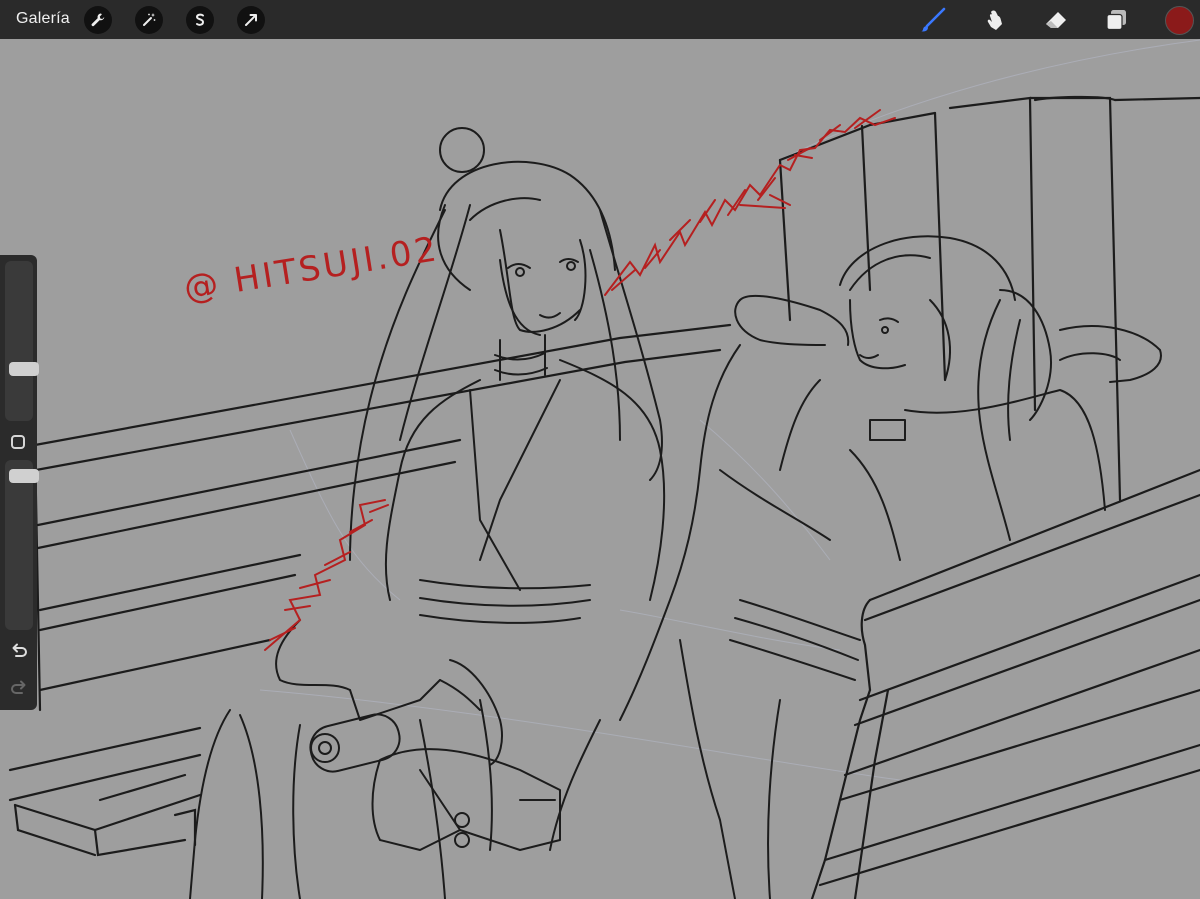 The width and height of the screenshot is (1200, 899). Describe the element at coordinates (600, 19) in the screenshot. I see `top-toolbar: Galería` at that location.